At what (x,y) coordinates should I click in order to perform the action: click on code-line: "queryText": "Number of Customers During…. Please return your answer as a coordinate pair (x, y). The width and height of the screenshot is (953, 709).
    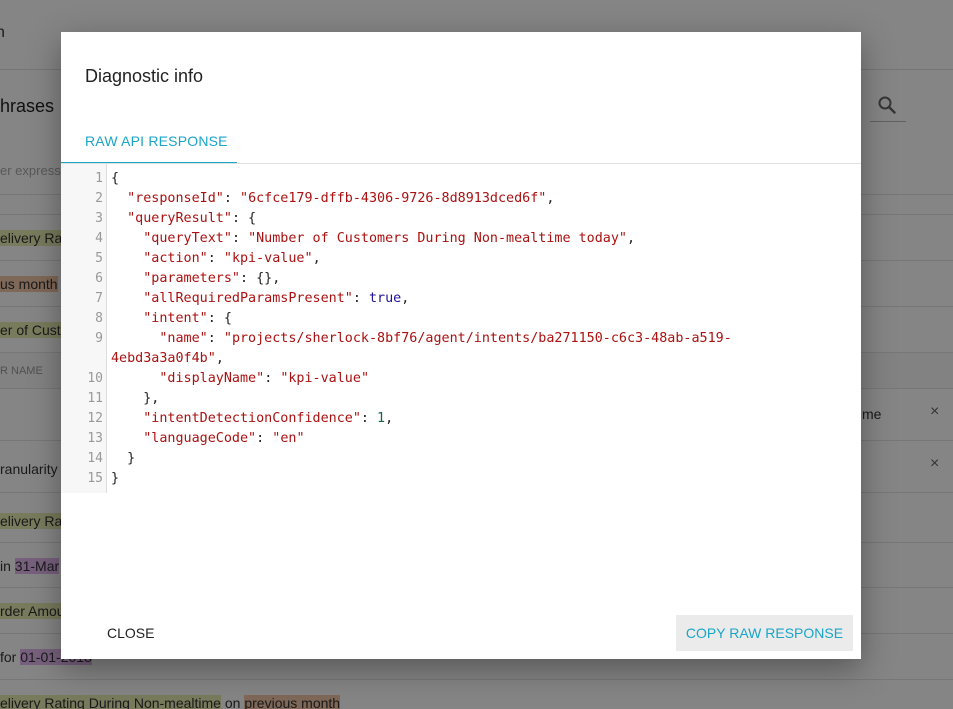
    Looking at the image, I should click on (389, 238).